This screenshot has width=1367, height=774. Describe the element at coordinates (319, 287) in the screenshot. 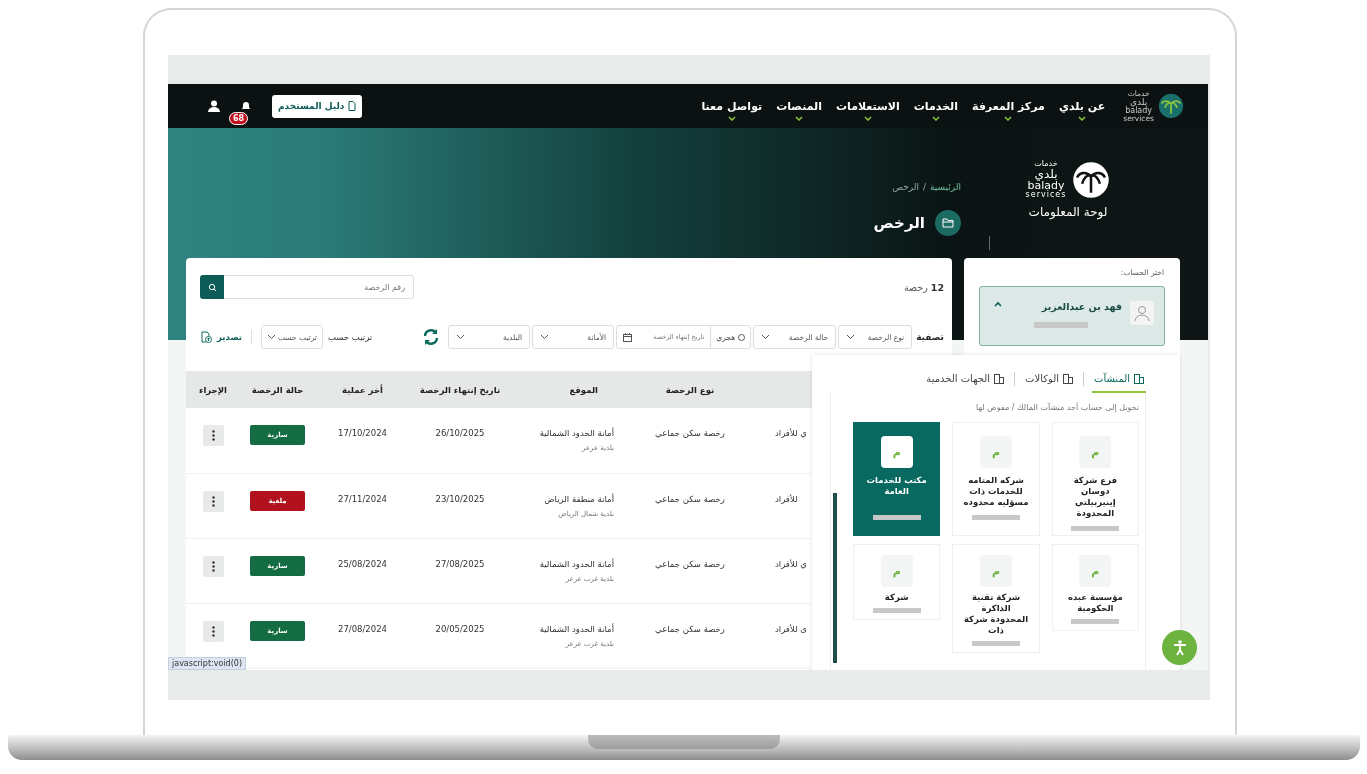

I see `search-field: رقم الرخصة` at that location.